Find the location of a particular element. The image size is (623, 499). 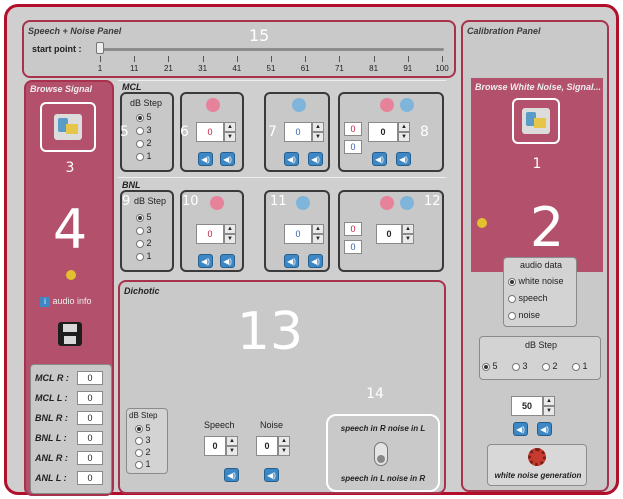

bnl-l-value: 0 is located at coordinates (90, 438).